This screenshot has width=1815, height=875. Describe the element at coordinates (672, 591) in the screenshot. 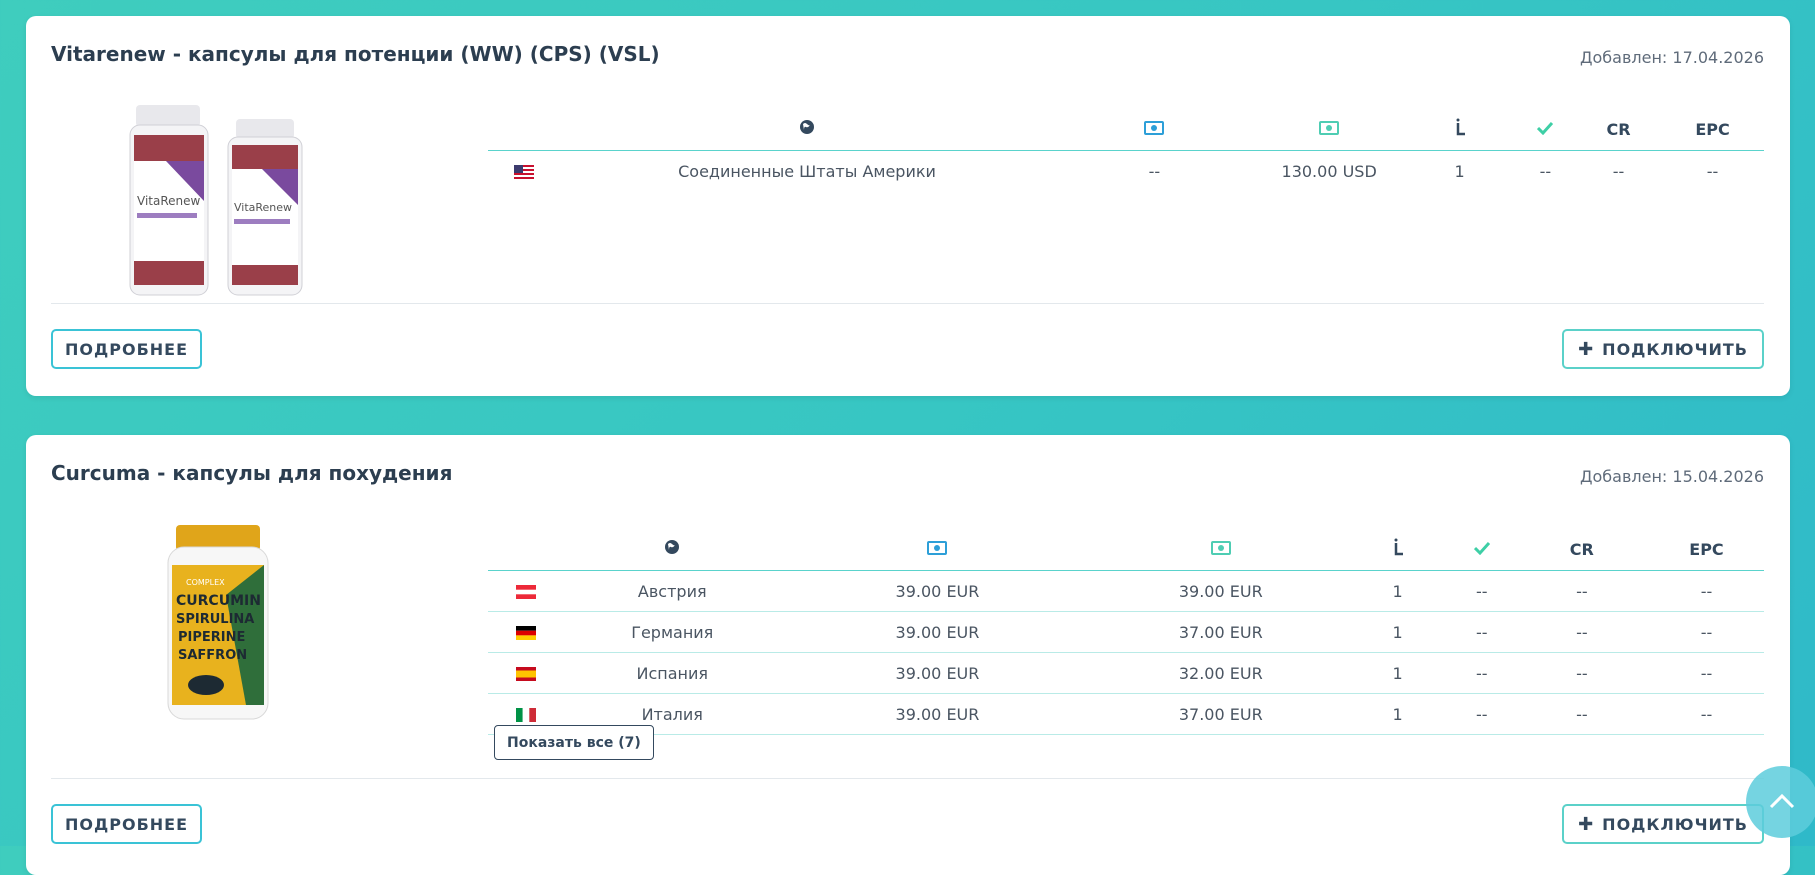

I see `country-cell: Австрия` at that location.